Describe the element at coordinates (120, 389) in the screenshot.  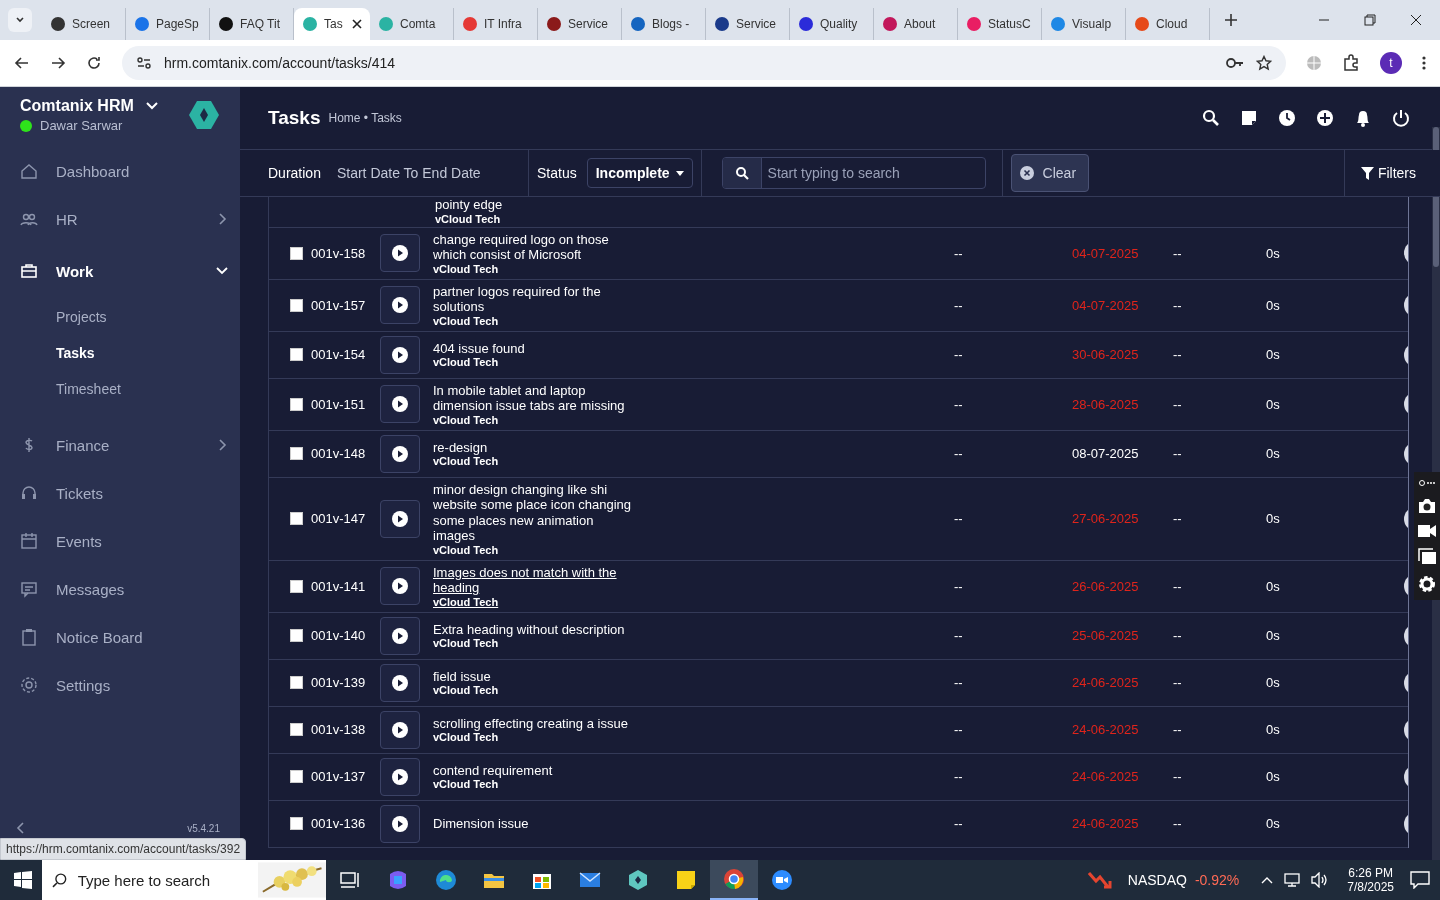
I see `nav-subitem: Timesheet` at that location.